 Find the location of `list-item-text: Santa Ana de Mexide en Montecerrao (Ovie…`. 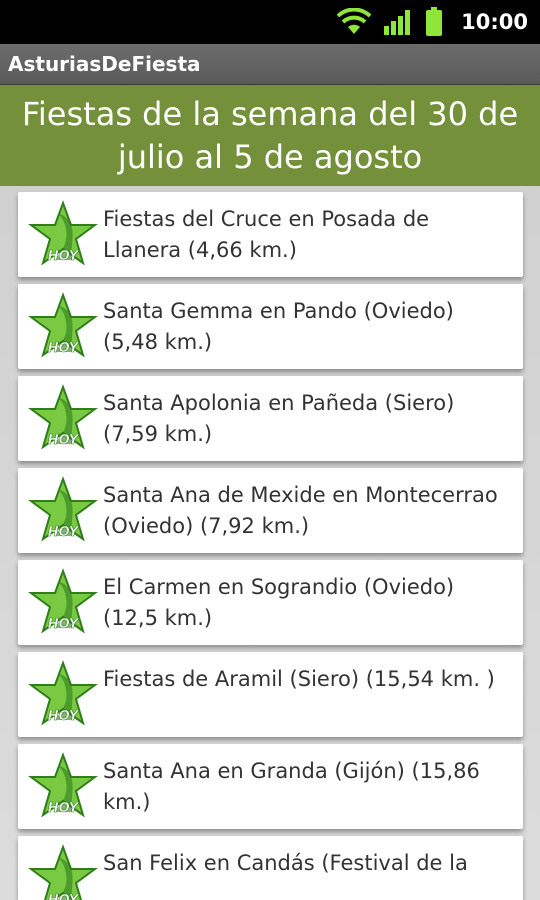

list-item-text: Santa Ana de Mexide en Montecerrao (Ovie… is located at coordinates (300, 510).